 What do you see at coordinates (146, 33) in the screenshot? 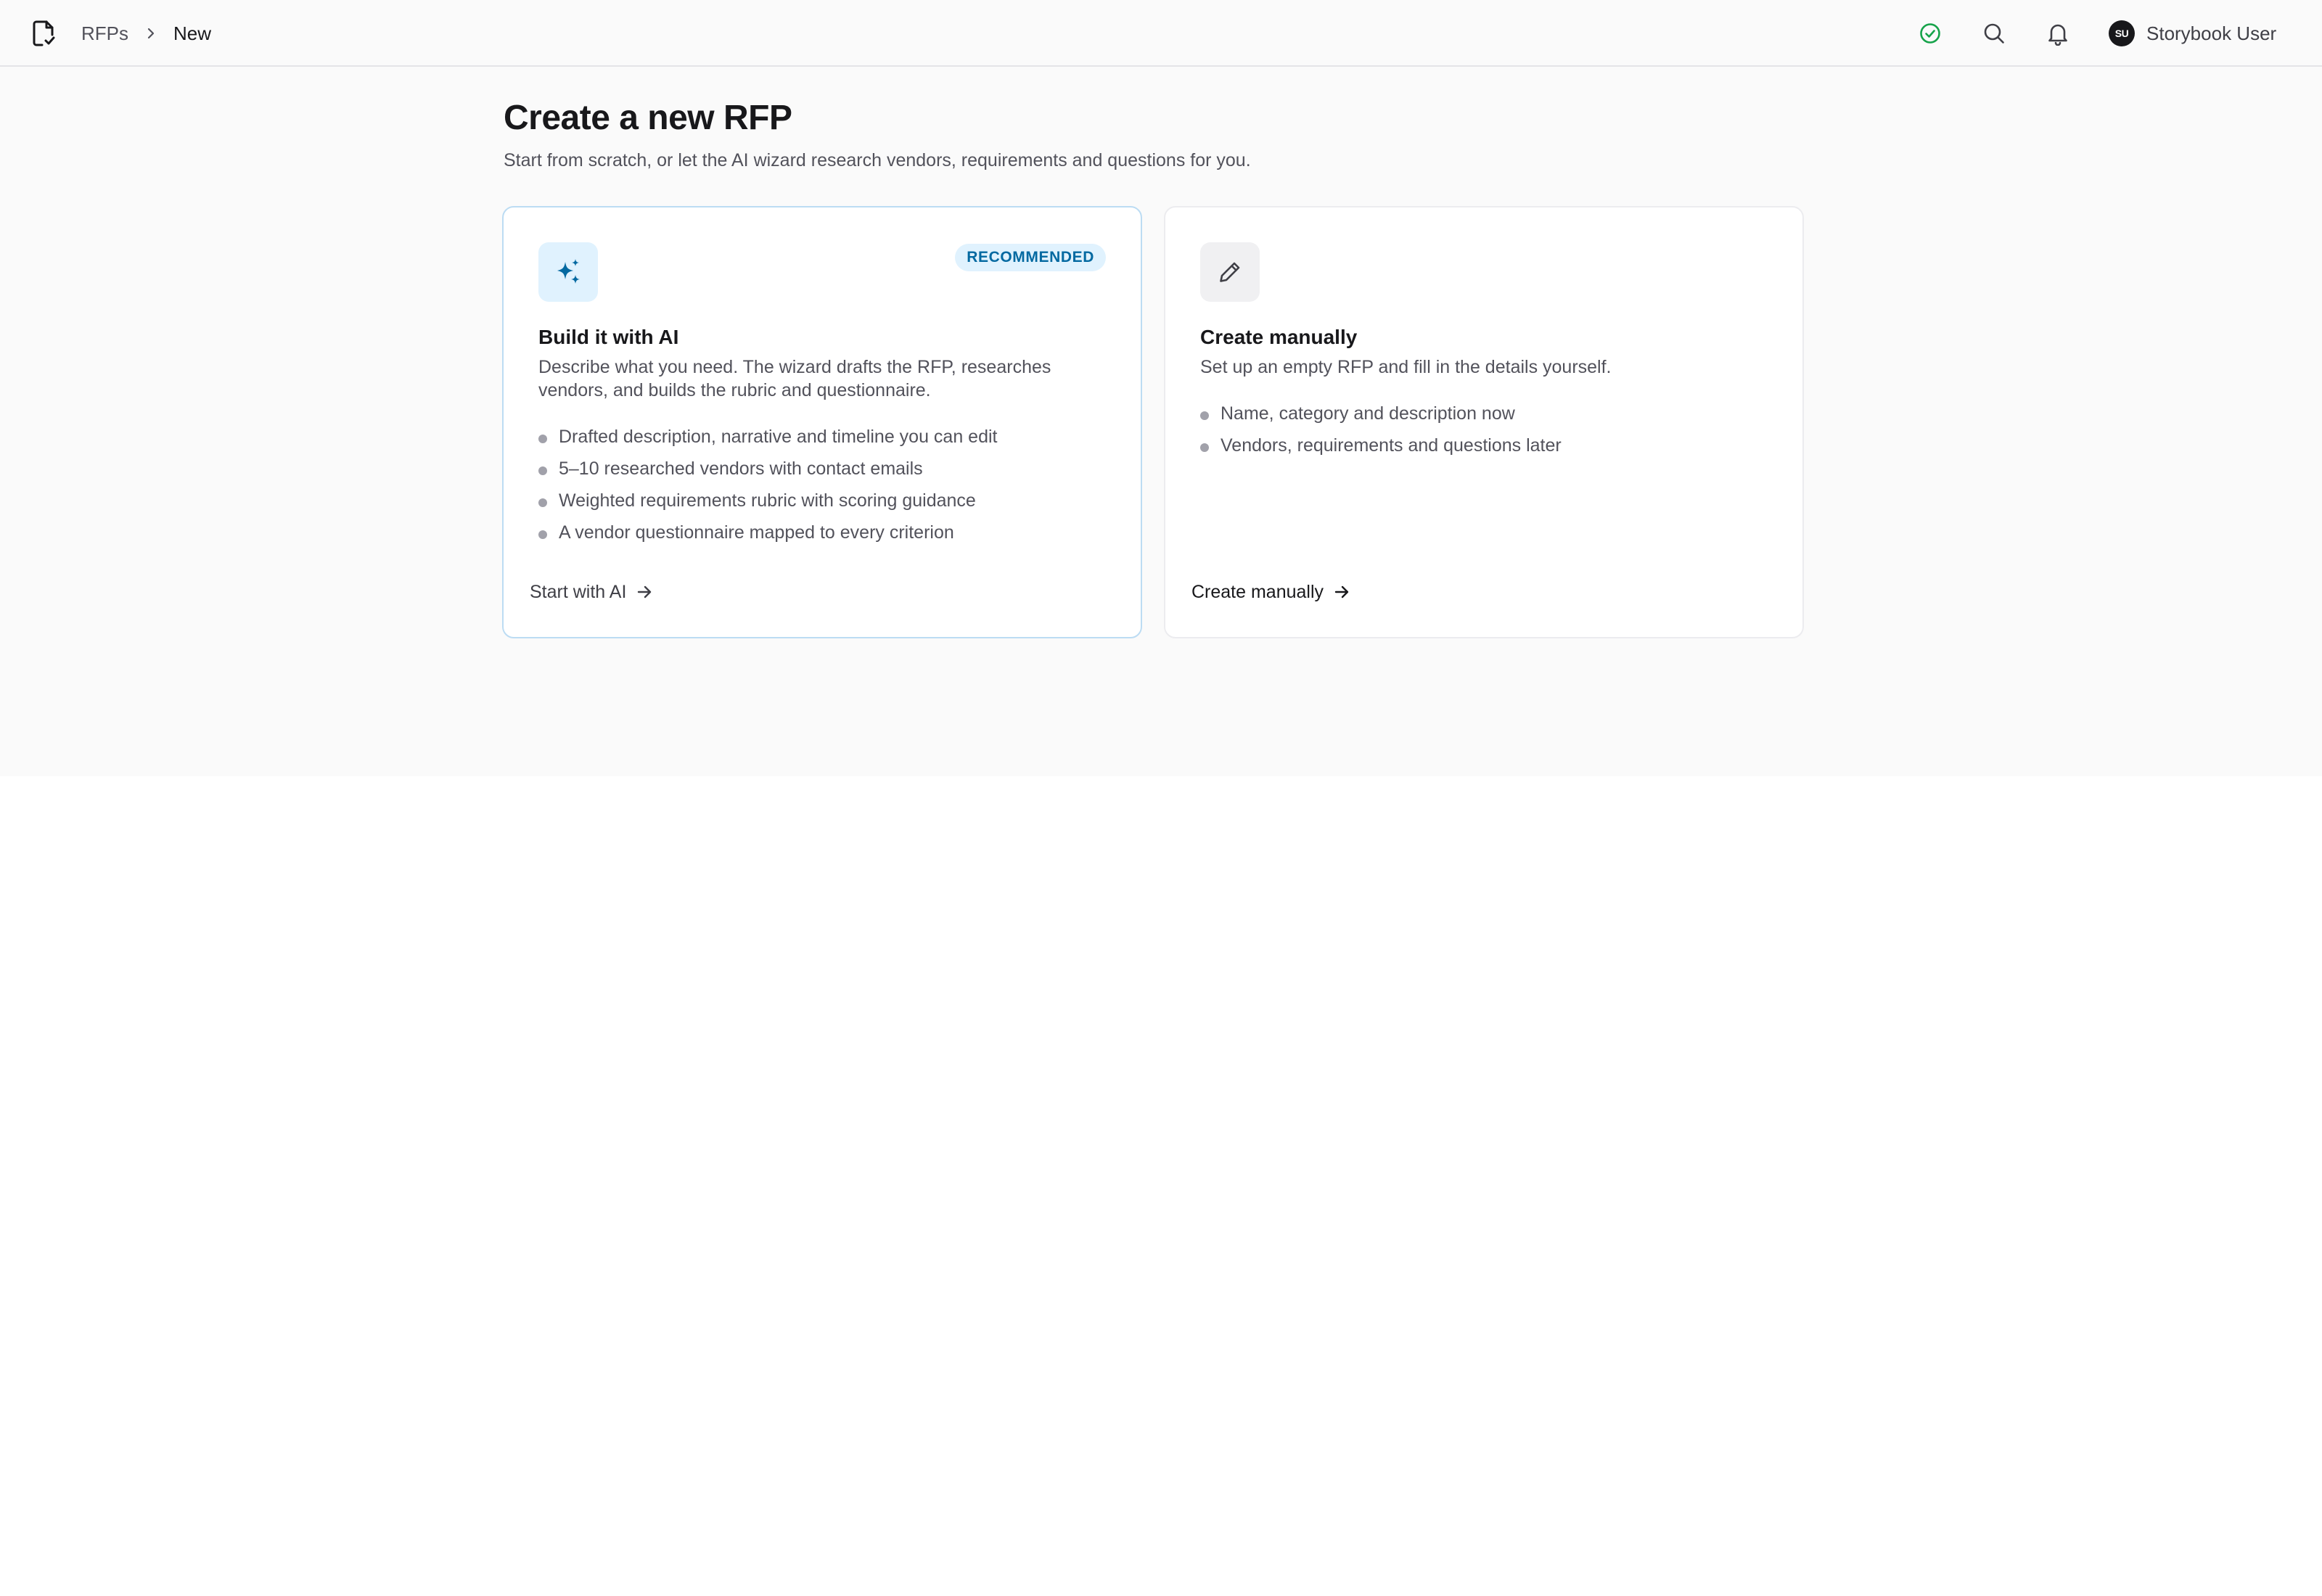
I see `breadcrumb: RFPs New` at bounding box center [146, 33].